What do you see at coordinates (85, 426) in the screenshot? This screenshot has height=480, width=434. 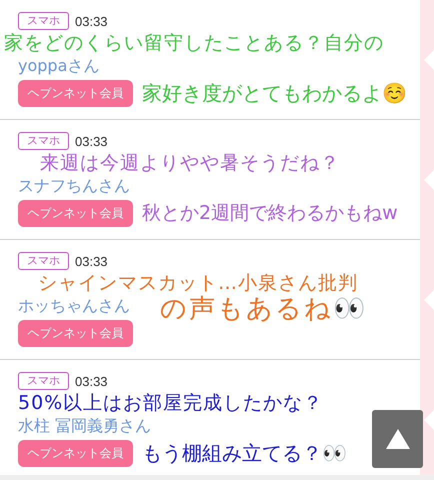 I see `user-name: 水柱 冨岡義勇さん` at bounding box center [85, 426].